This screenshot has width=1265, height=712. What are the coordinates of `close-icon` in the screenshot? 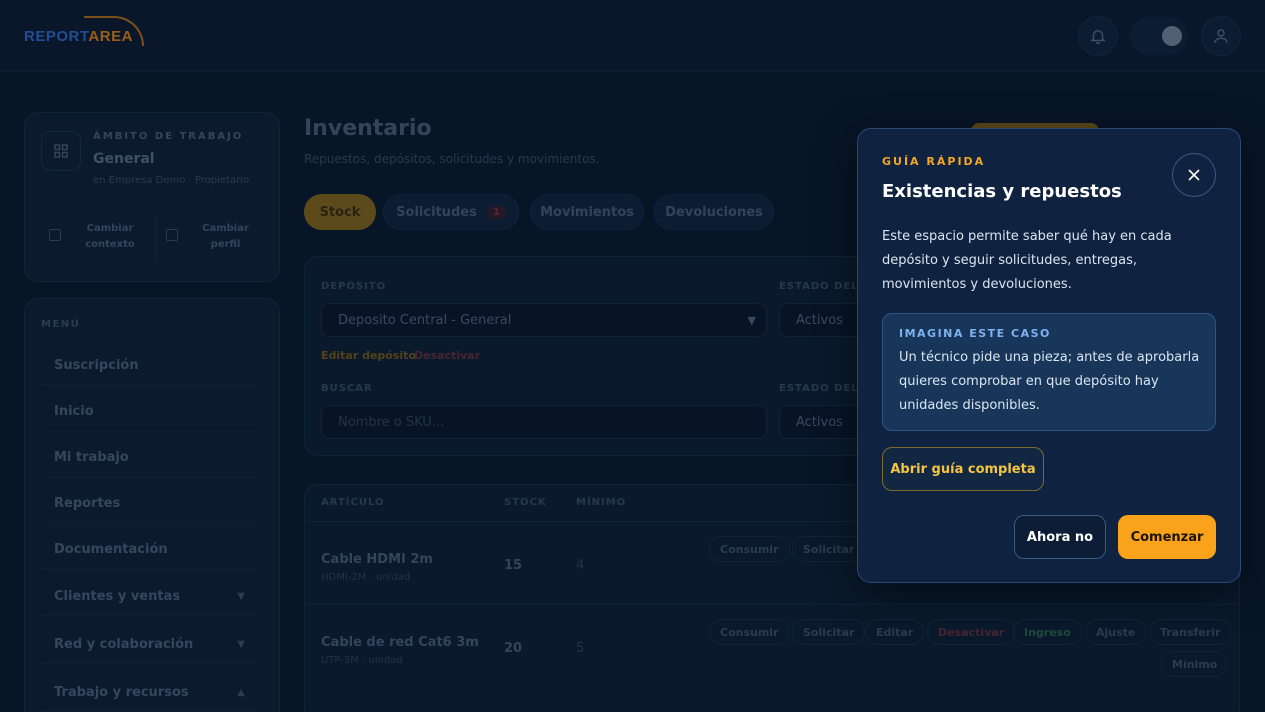 It's located at (1194, 175).